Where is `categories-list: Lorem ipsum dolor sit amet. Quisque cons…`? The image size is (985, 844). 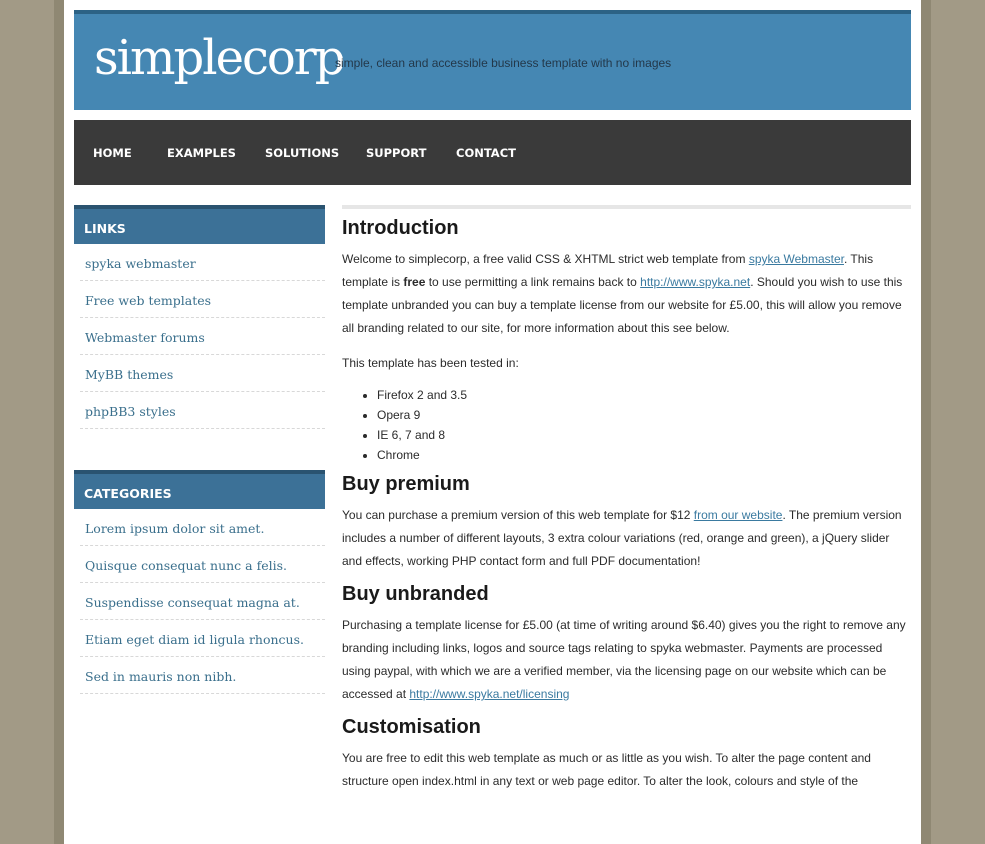
categories-list: Lorem ipsum dolor sit amet. Quisque cons… is located at coordinates (199, 601).